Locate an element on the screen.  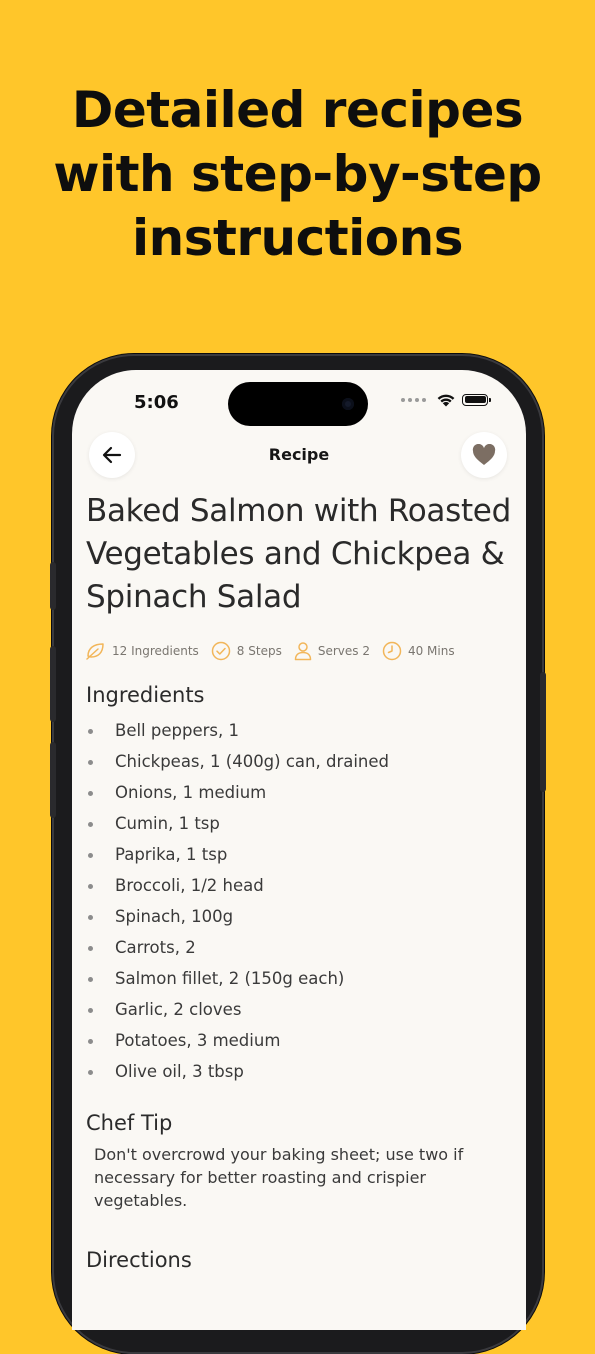
heart-icon is located at coordinates (484, 454).